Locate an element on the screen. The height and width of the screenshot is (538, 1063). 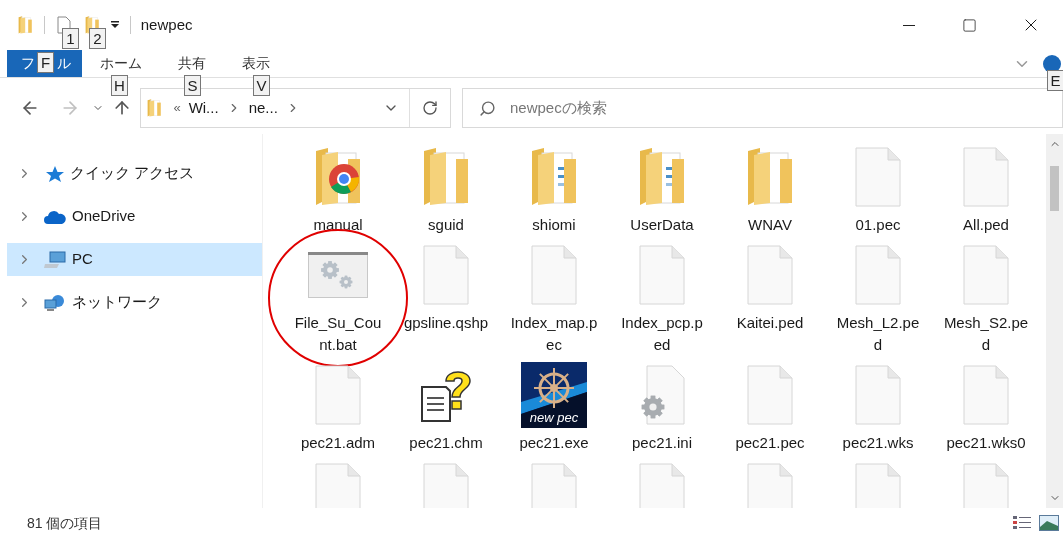
sidebar-item: OneDrive is located at coordinates (134, 216).